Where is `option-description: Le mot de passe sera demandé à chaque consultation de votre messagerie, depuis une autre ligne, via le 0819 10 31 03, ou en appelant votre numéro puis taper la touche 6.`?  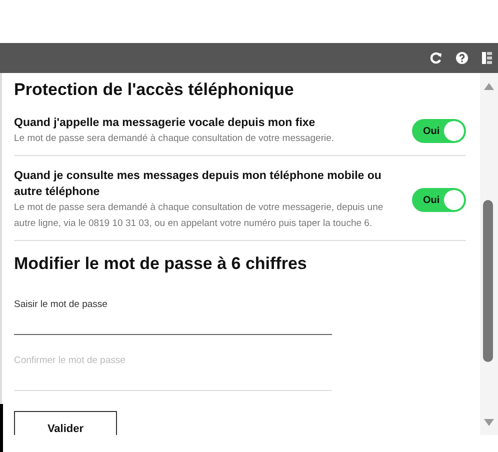 option-description: Le mot de passe sera demandé à chaque consultation de votre messagerie, depuis une autre ligne, via le 0819 10 31 03, ou en appelant votre numéro puis taper la touche 6. is located at coordinates (199, 216).